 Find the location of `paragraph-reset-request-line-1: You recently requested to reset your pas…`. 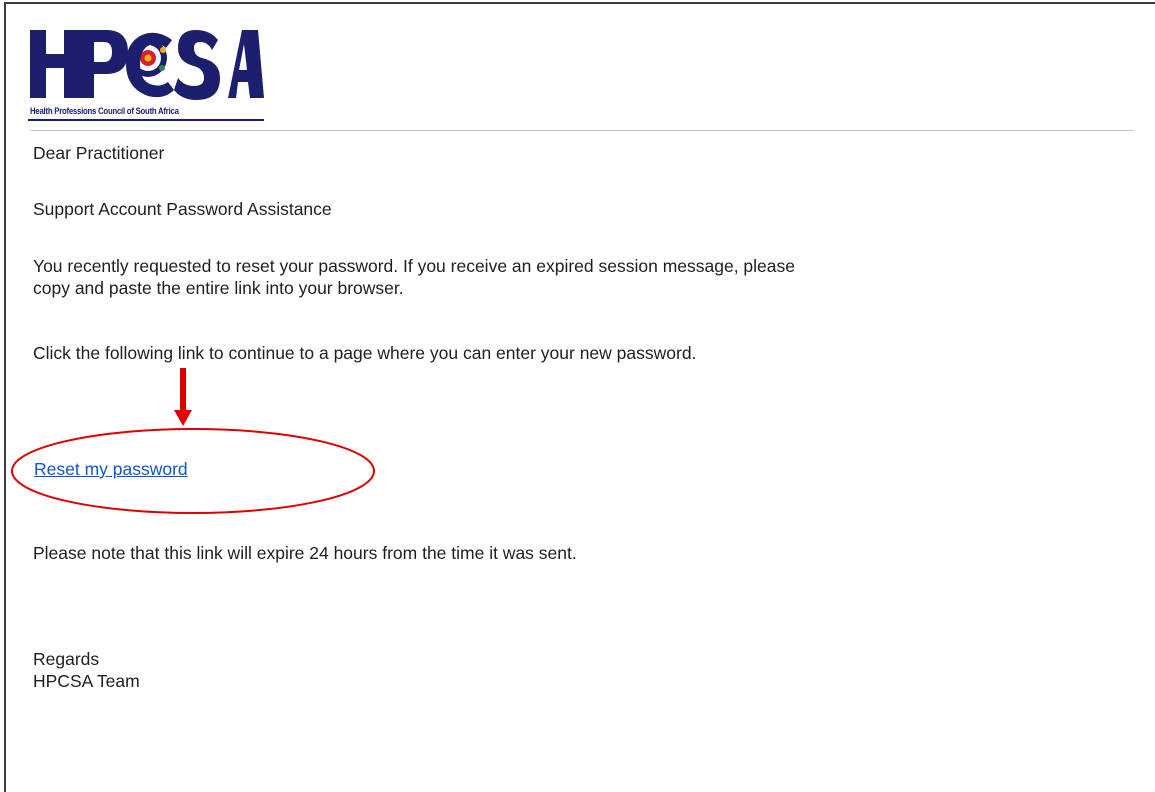

paragraph-reset-request-line-1: You recently requested to reset your pas… is located at coordinates (414, 266).